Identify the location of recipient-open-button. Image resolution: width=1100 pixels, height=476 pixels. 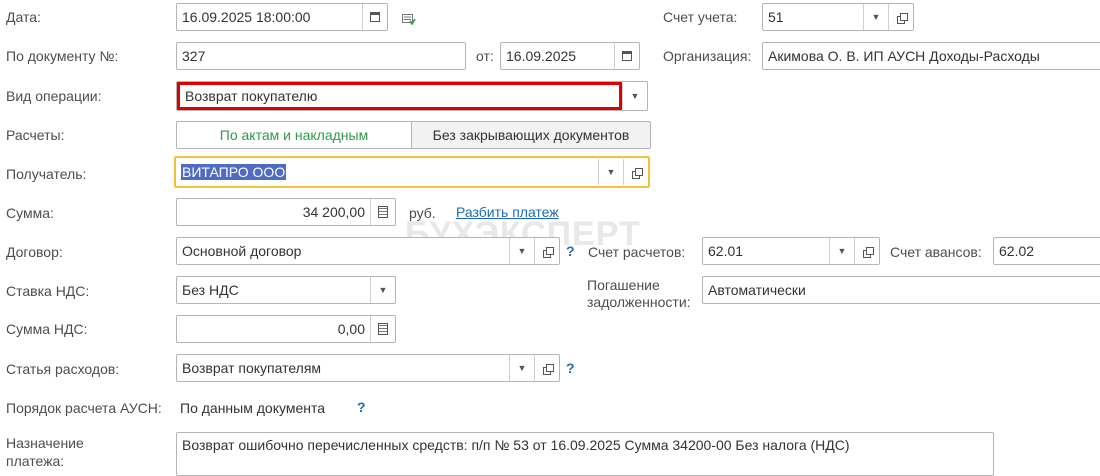
(635, 172).